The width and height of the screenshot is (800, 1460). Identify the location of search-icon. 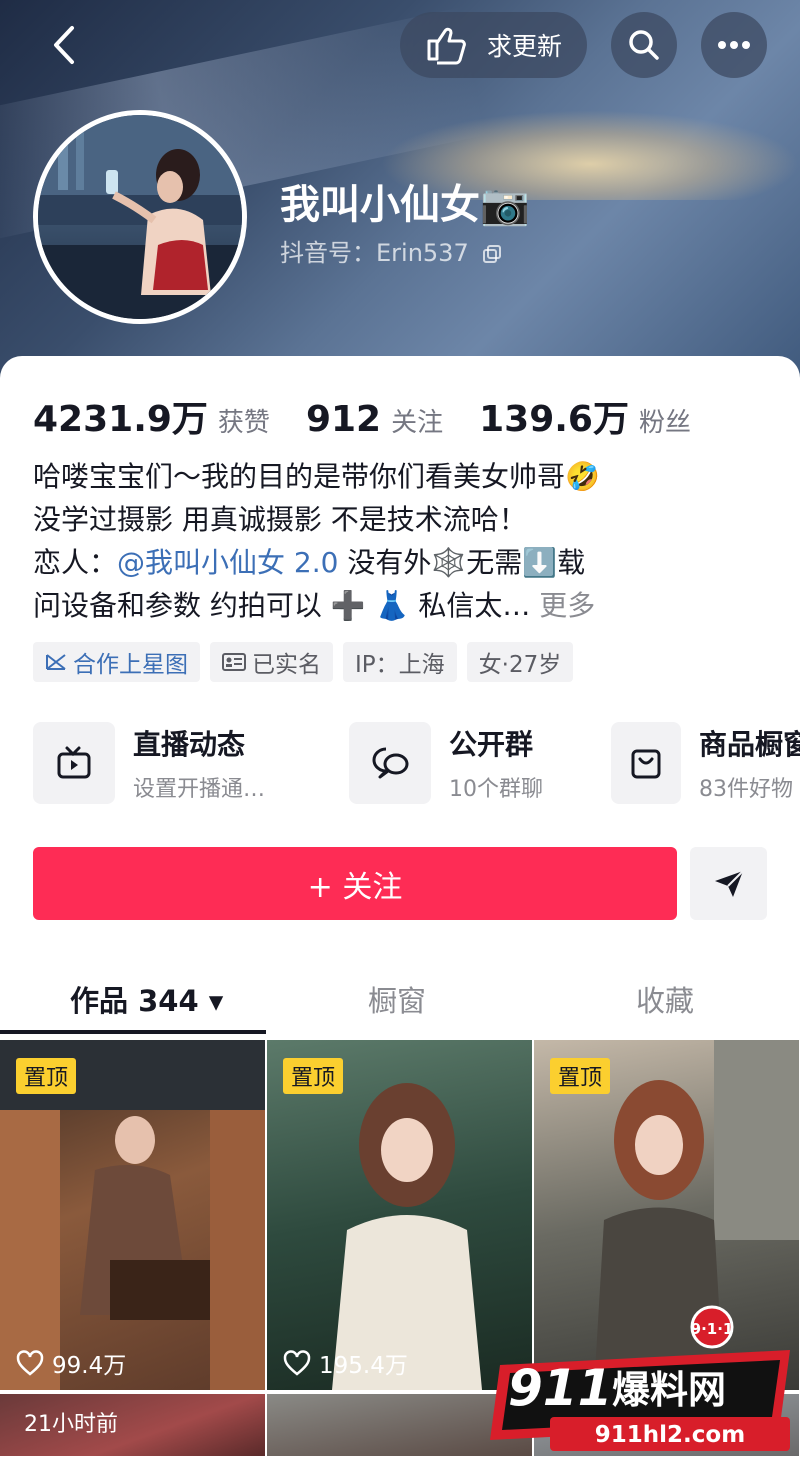
(644, 45).